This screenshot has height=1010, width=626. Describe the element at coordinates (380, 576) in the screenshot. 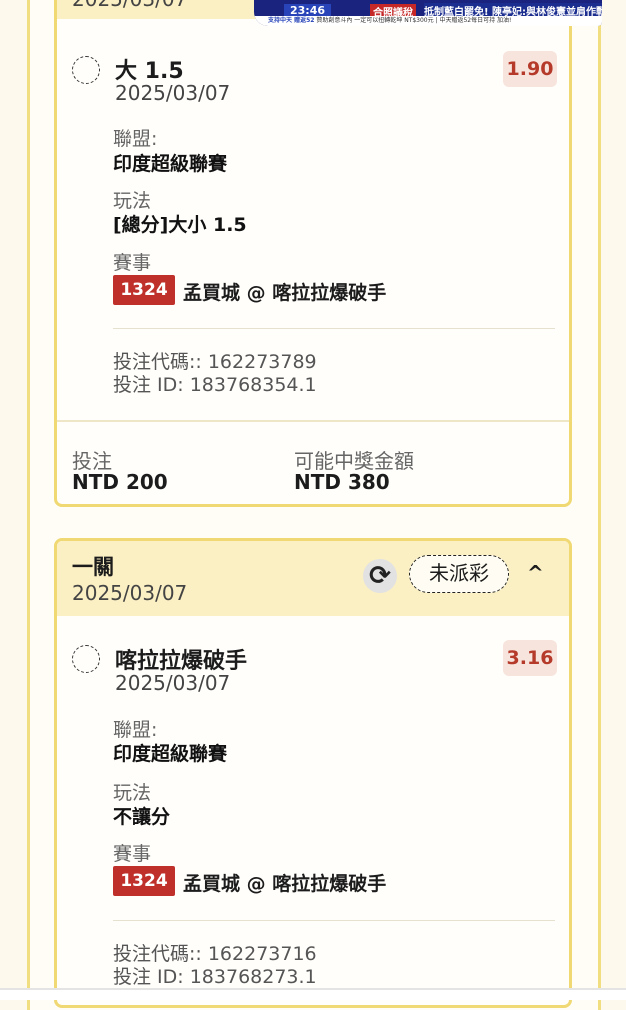

I see `refresh-icon: ⟳` at that location.